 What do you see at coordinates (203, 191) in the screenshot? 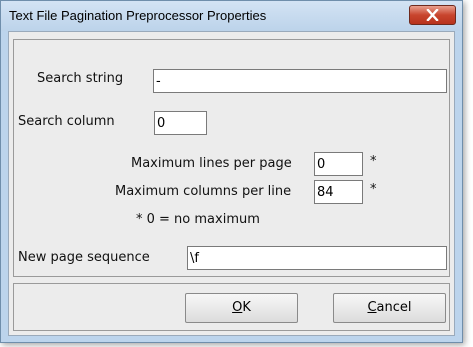
I see `max-columns-label: Maximum columns per line` at bounding box center [203, 191].